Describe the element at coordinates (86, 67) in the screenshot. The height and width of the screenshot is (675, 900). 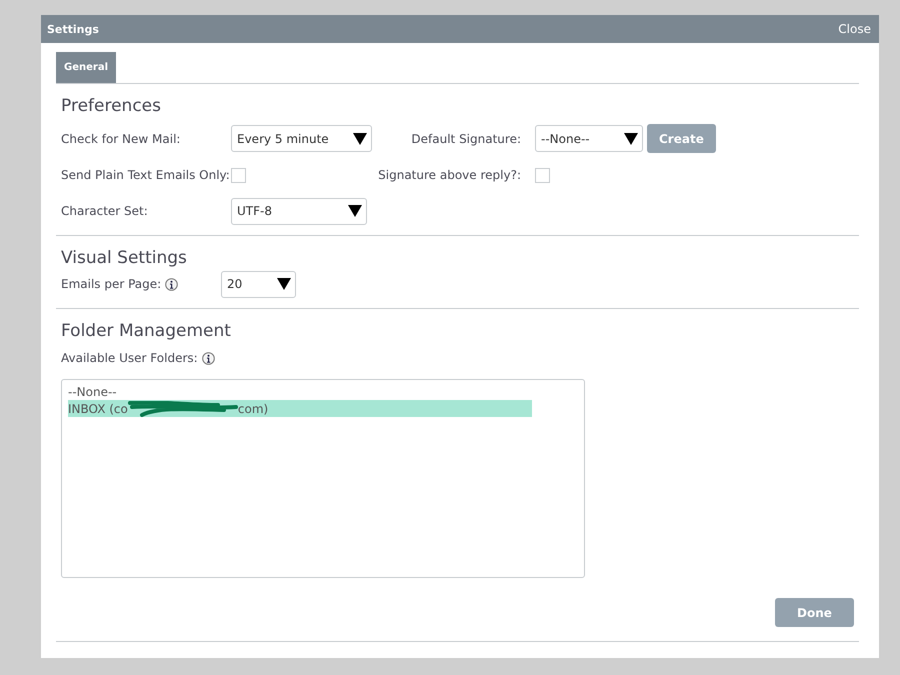
I see `tab: General` at that location.